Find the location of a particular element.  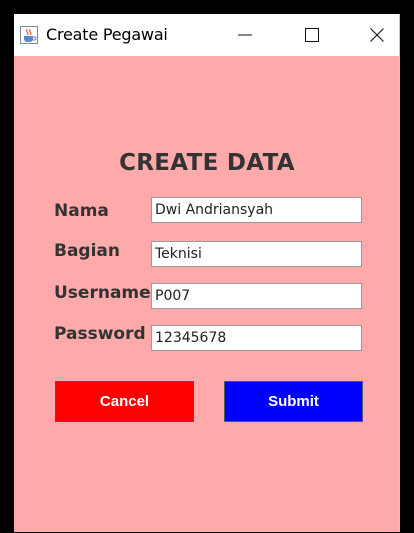

bagian-field is located at coordinates (256, 254).